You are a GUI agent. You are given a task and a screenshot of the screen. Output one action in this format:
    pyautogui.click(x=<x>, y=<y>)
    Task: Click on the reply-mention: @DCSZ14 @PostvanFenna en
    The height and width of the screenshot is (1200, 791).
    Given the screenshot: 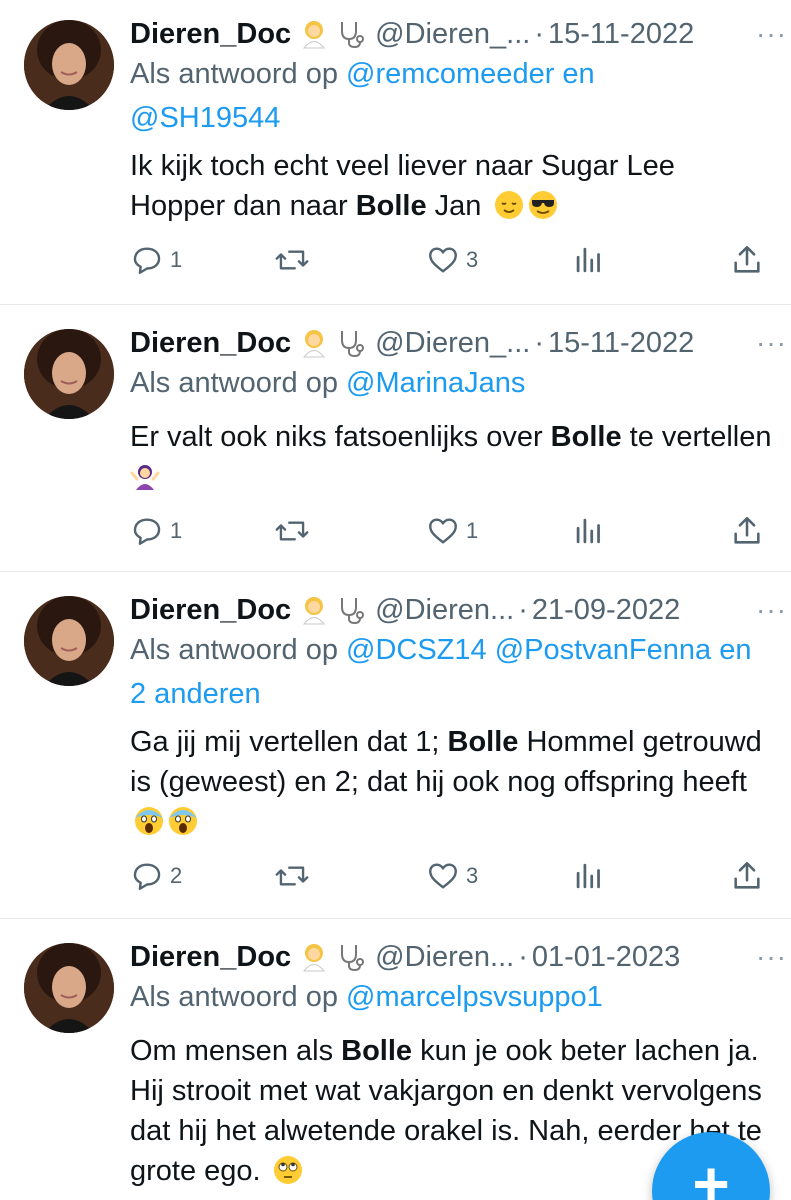 What is the action you would take?
    pyautogui.click(x=548, y=650)
    